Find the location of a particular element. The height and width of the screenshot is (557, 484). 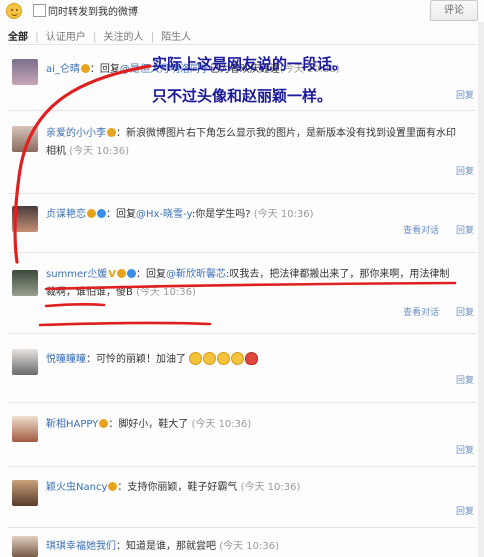

comment-text: 贞谋艳恋 ：回复@Hx-晓雪-y:你是学生吗? (今天 10:36) is located at coordinates (180, 214).